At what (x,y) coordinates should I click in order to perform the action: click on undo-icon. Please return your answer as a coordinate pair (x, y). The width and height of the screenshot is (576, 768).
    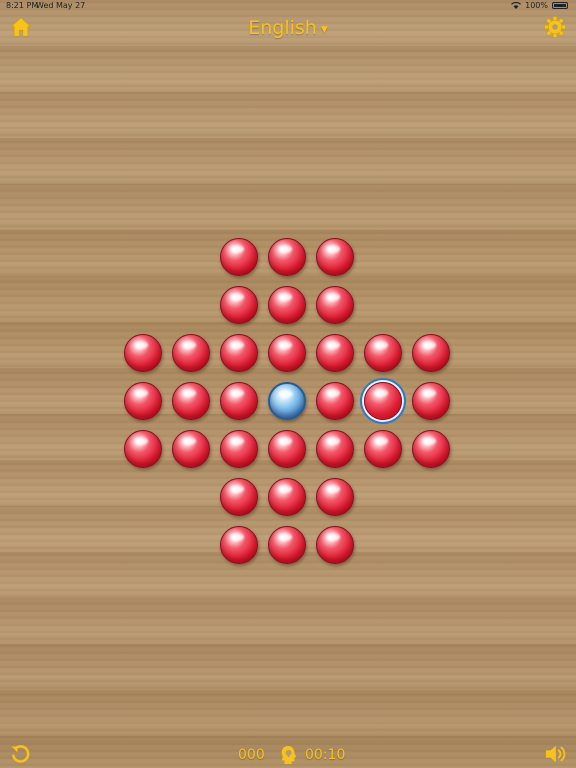
    Looking at the image, I should click on (20, 754).